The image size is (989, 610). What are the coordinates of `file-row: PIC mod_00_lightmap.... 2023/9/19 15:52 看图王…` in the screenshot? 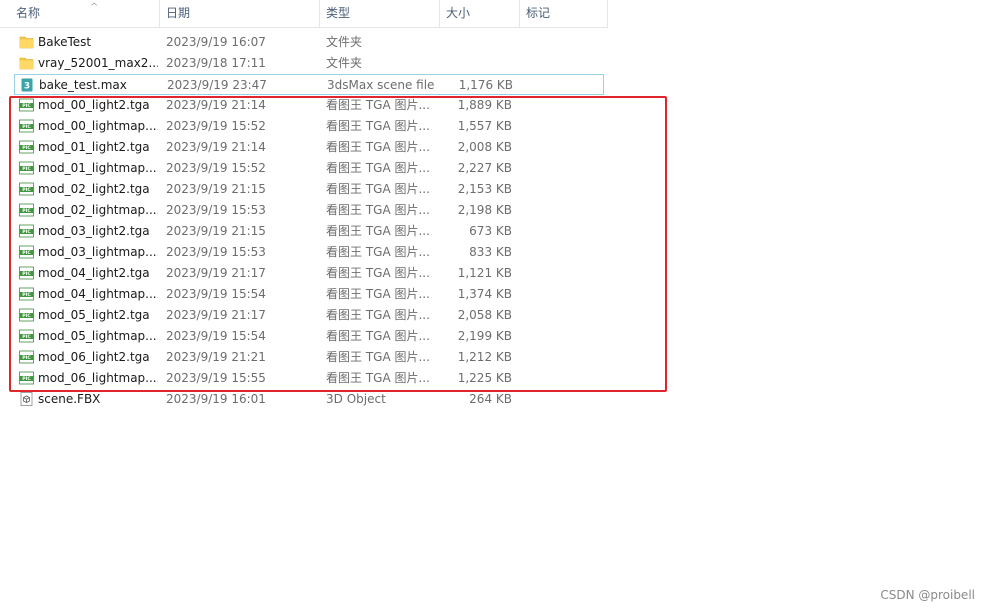 It's located at (309, 126).